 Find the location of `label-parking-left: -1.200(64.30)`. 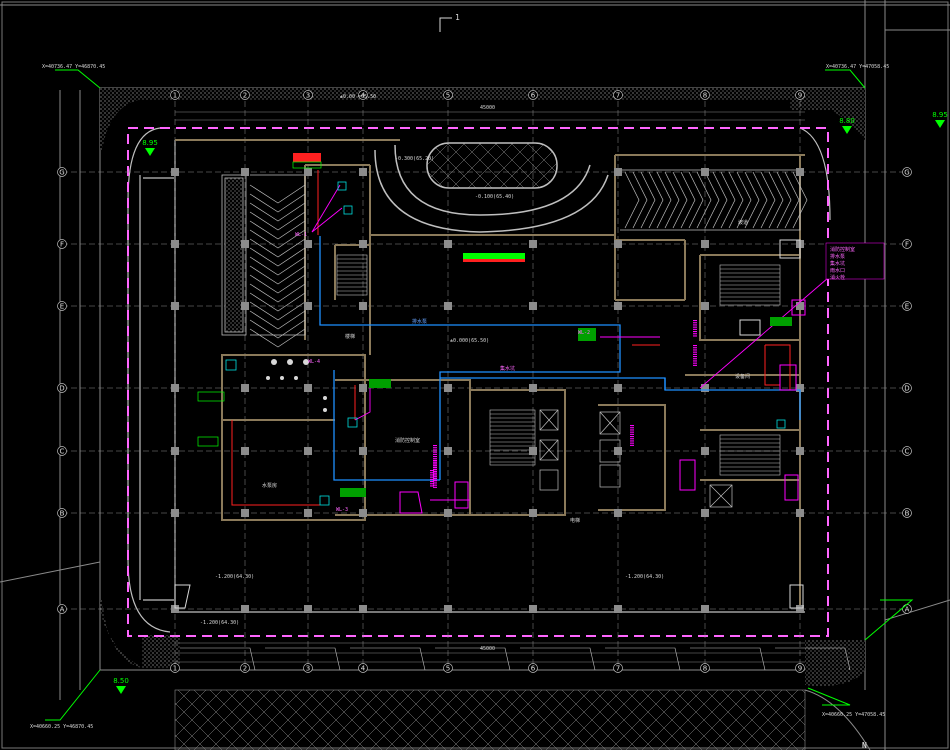

label-parking-left: -1.200(64.30) is located at coordinates (234, 577).